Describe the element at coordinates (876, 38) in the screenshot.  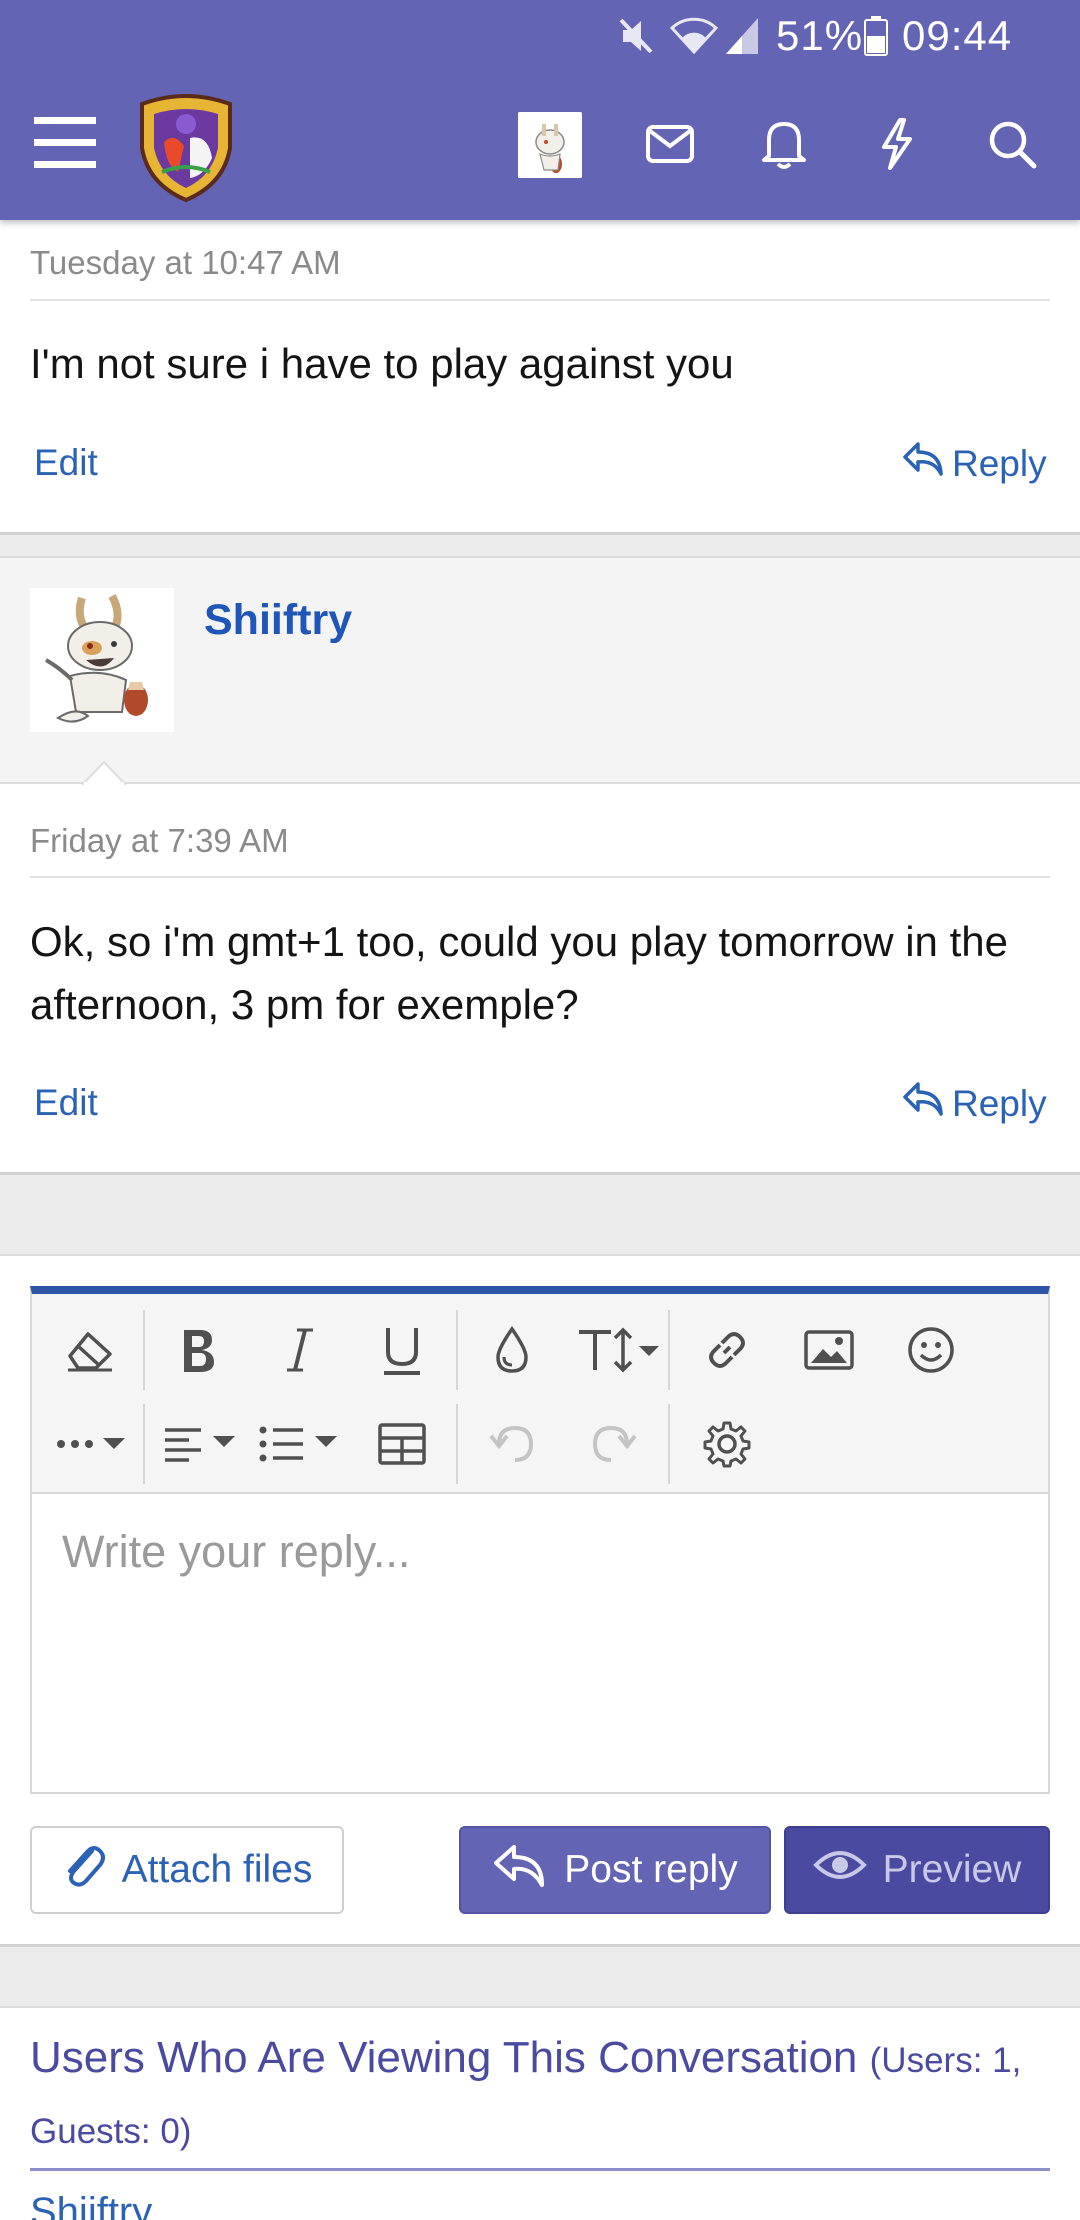
I see `battery-icon` at that location.